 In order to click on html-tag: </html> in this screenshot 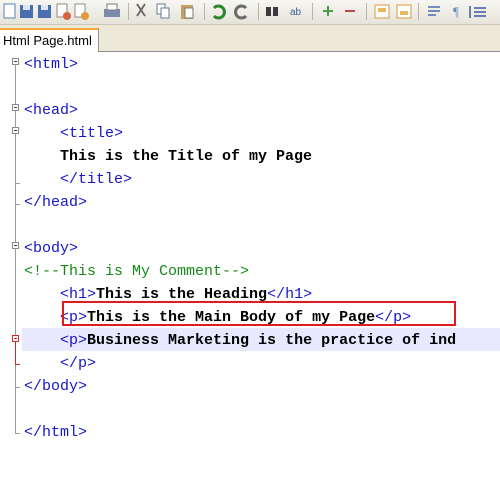, I will do `click(56, 432)`.